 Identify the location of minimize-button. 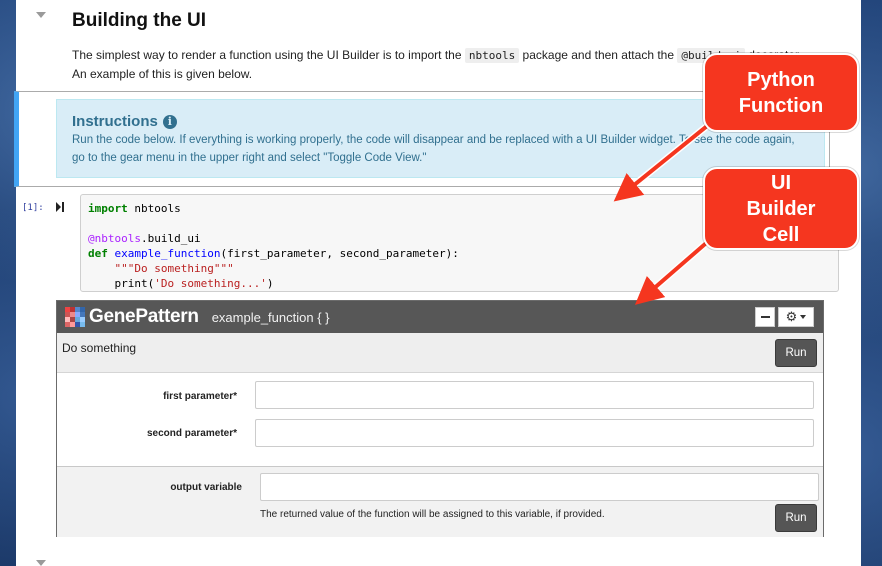
(765, 317).